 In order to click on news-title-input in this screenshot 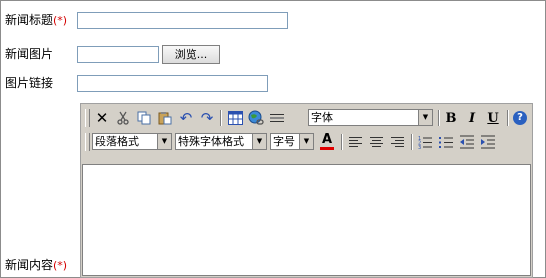, I will do `click(182, 20)`.